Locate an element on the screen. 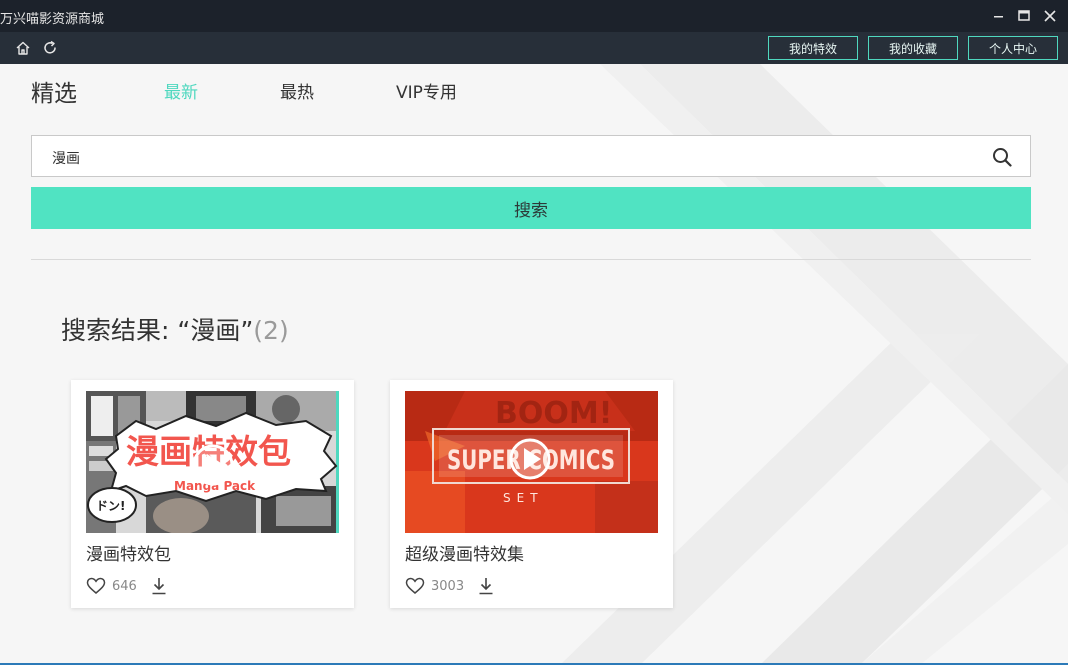 Image resolution: width=1068 pixels, height=665 pixels. maximize-icon is located at coordinates (1024, 15).